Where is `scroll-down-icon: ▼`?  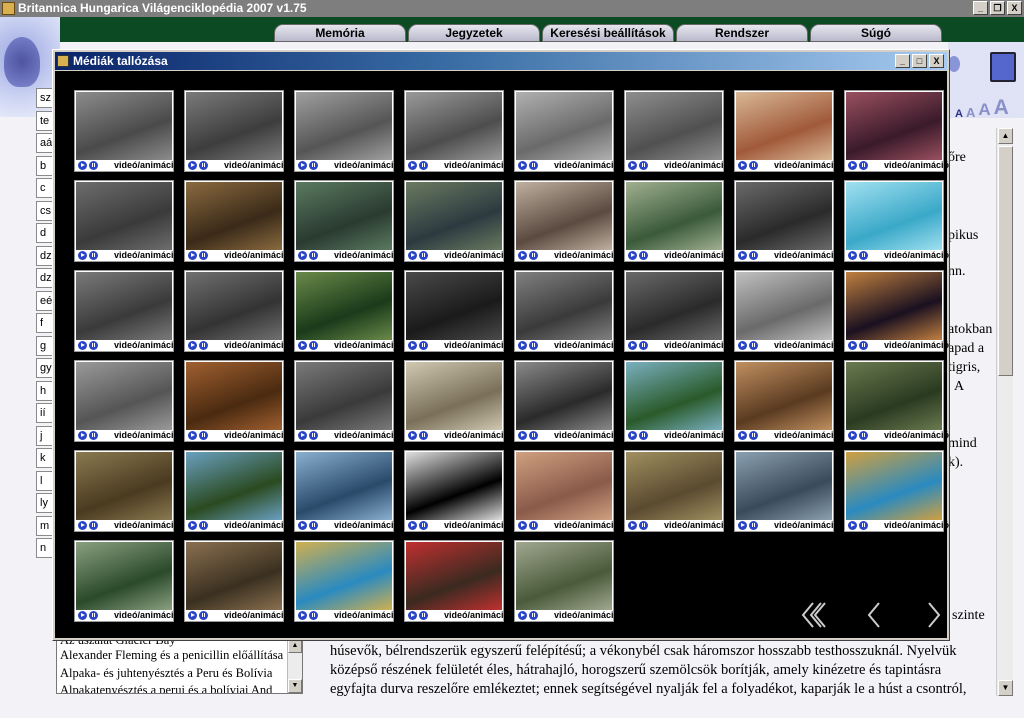
scroll-down-icon: ▼ is located at coordinates (295, 686).